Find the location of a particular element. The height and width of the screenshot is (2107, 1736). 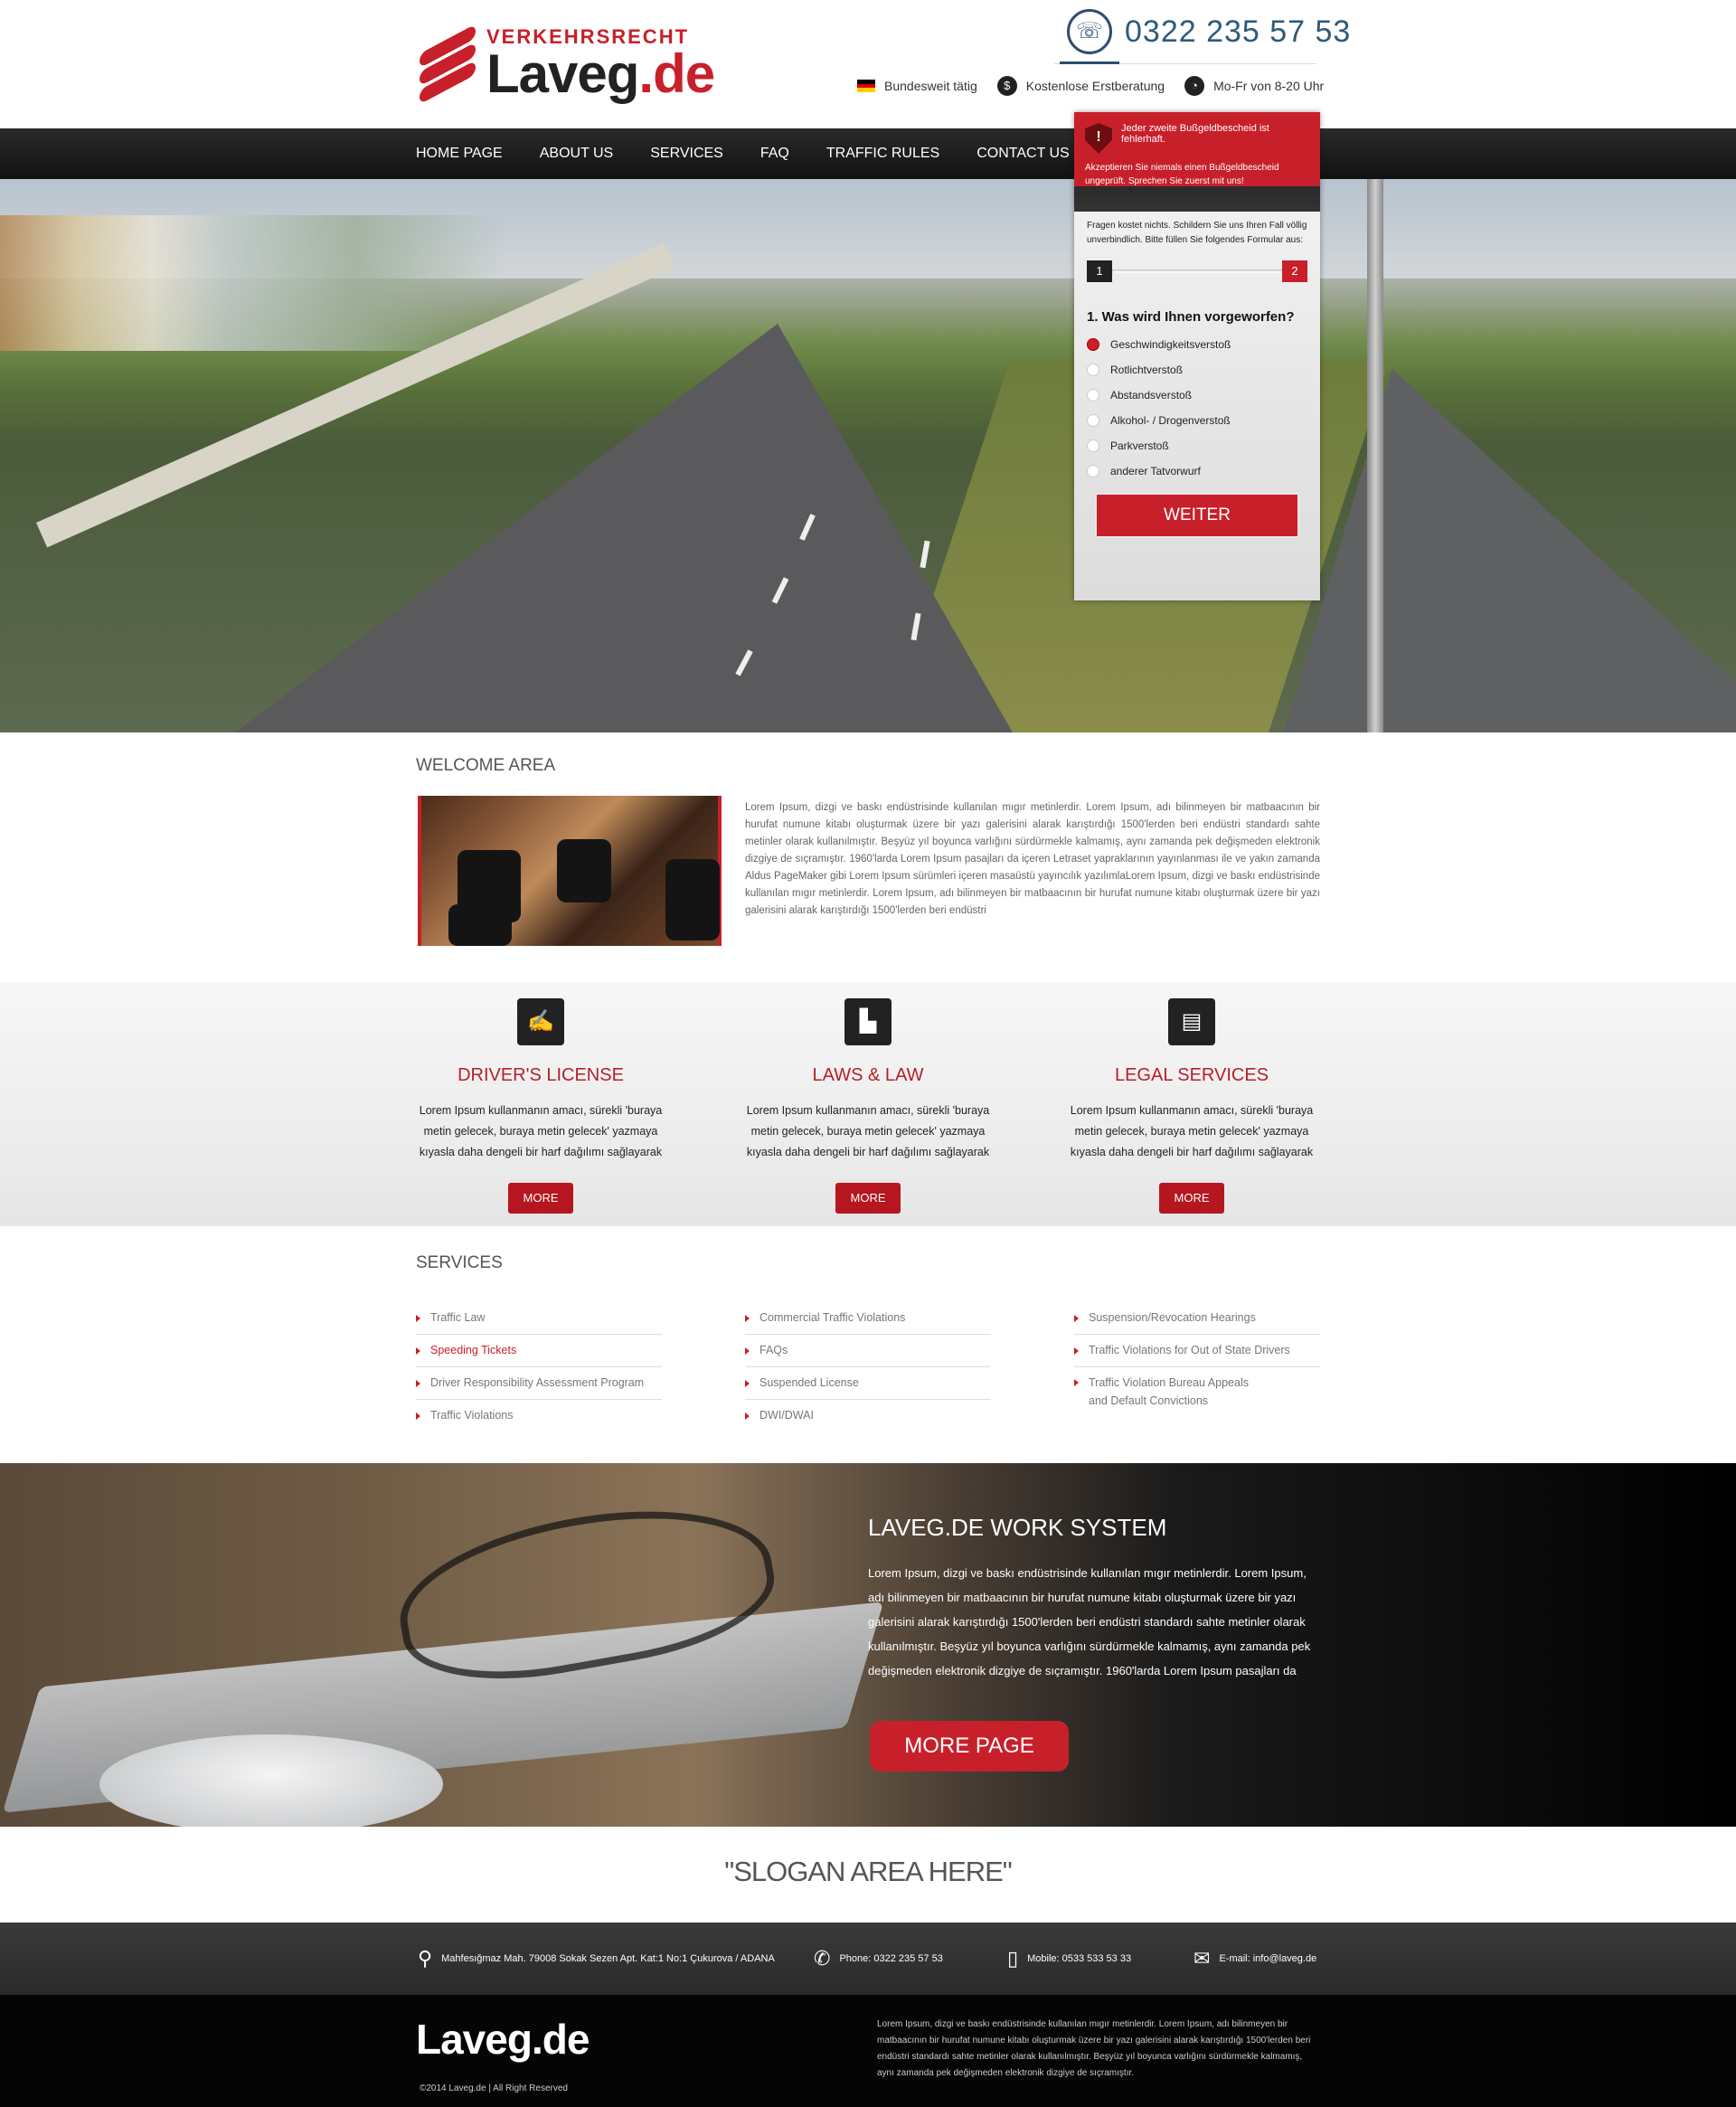

services-title: SERVICES is located at coordinates (460, 1262).